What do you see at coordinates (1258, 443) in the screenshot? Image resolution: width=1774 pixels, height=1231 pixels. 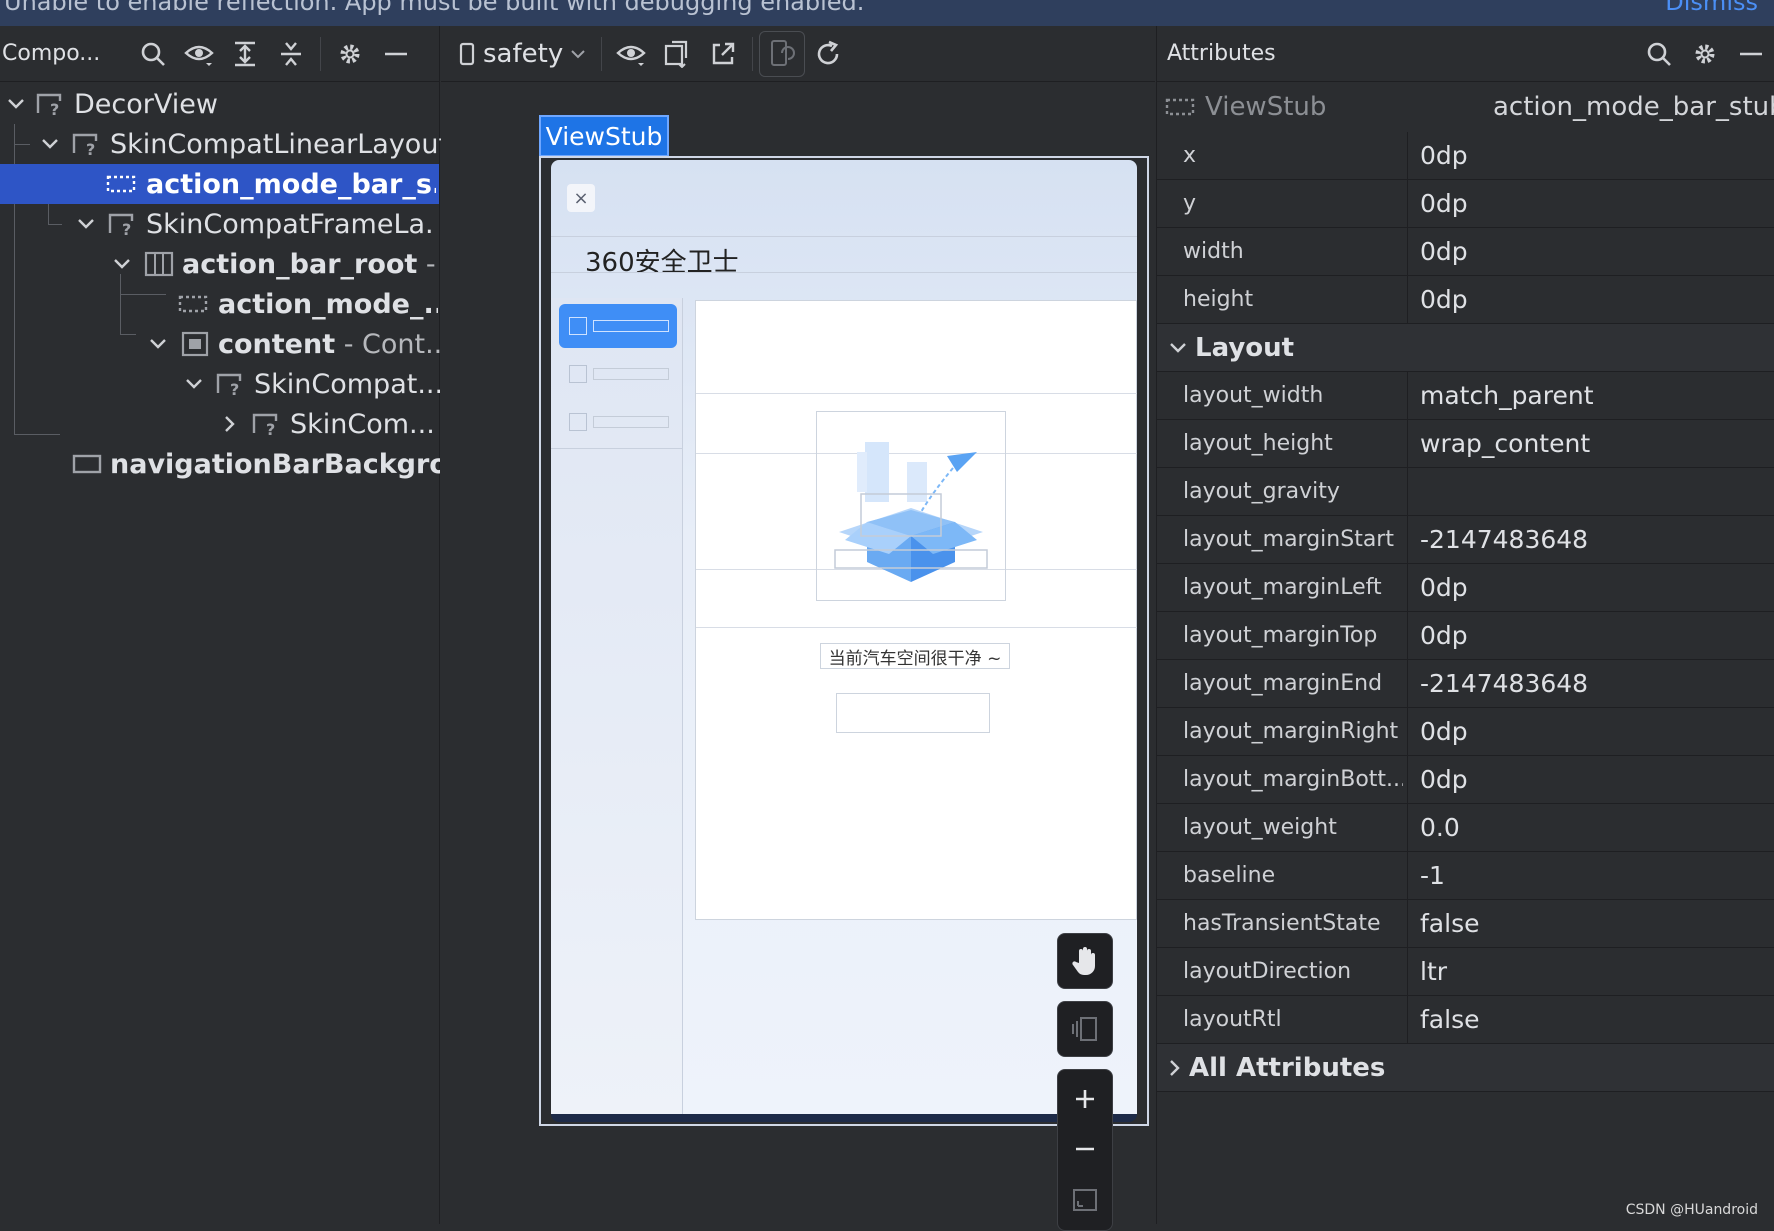 I see `attribute-key: layout_height` at bounding box center [1258, 443].